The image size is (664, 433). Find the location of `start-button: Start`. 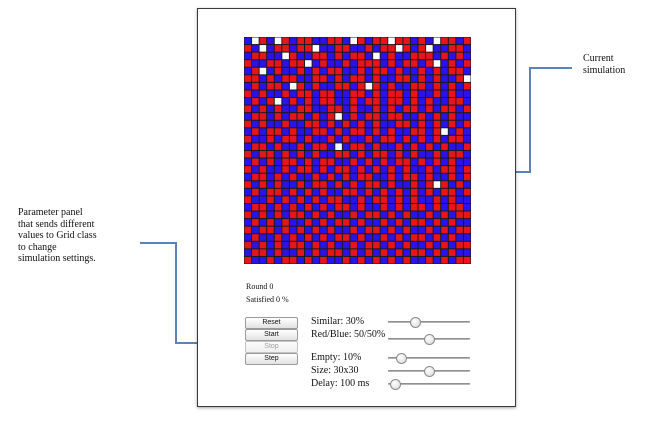

start-button: Start is located at coordinates (271, 335).